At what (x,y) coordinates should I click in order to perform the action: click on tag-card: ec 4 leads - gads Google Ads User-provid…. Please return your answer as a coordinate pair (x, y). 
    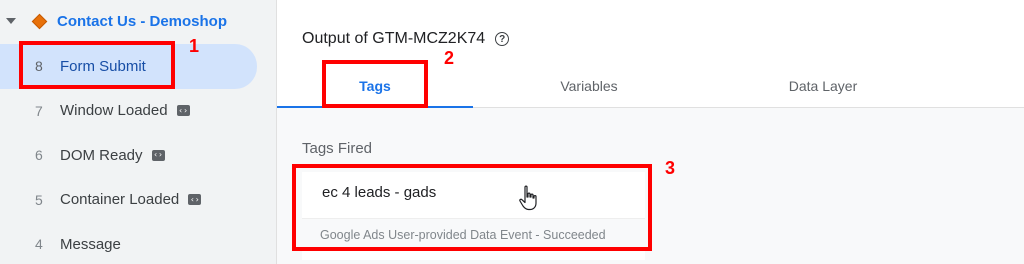
    Looking at the image, I should click on (473, 216).